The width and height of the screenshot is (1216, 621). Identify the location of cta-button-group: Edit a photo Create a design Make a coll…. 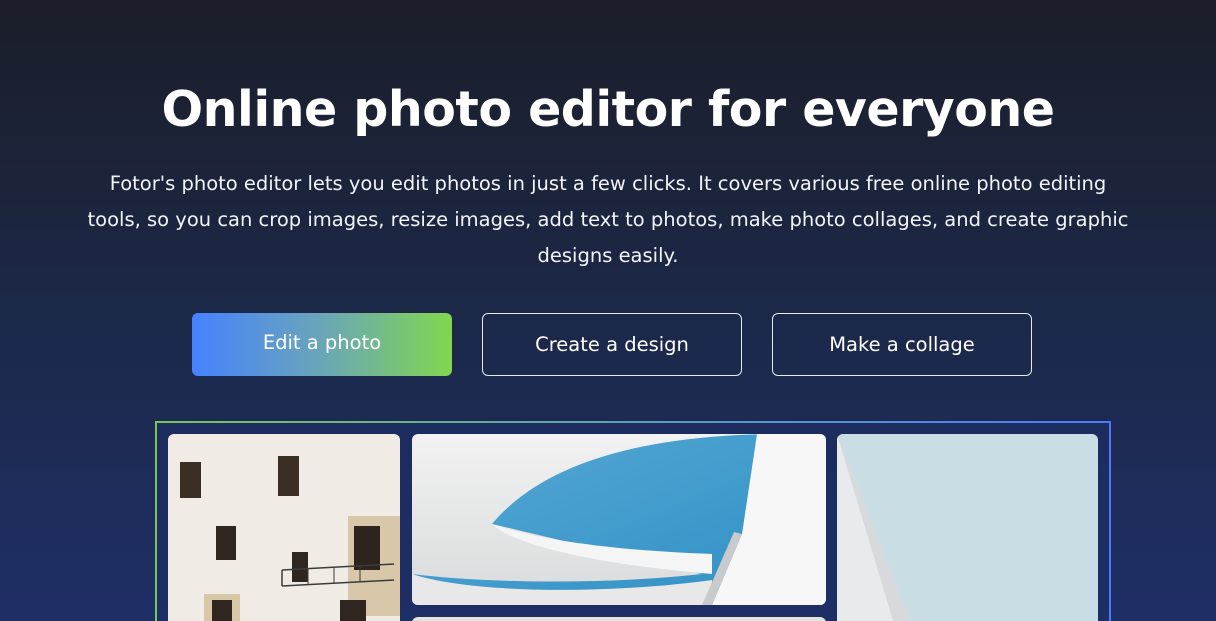
(612, 344).